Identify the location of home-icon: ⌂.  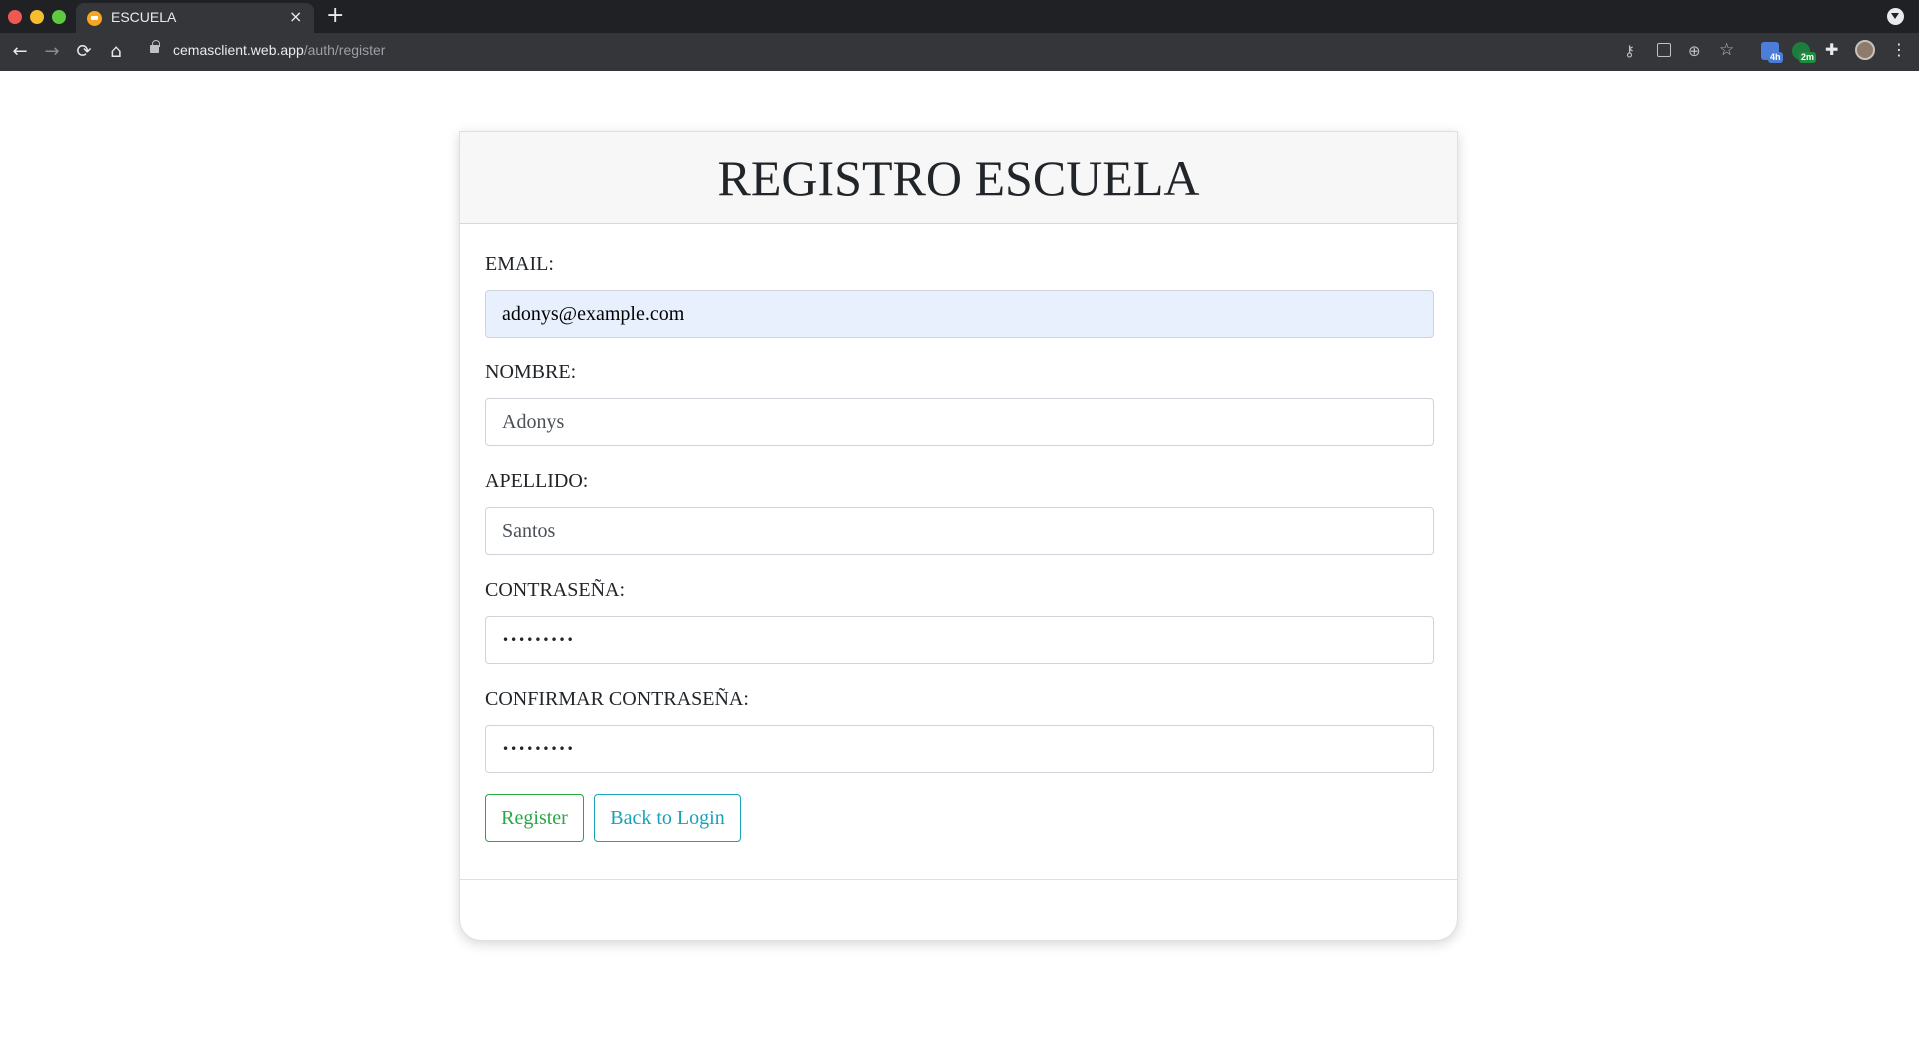
(116, 52).